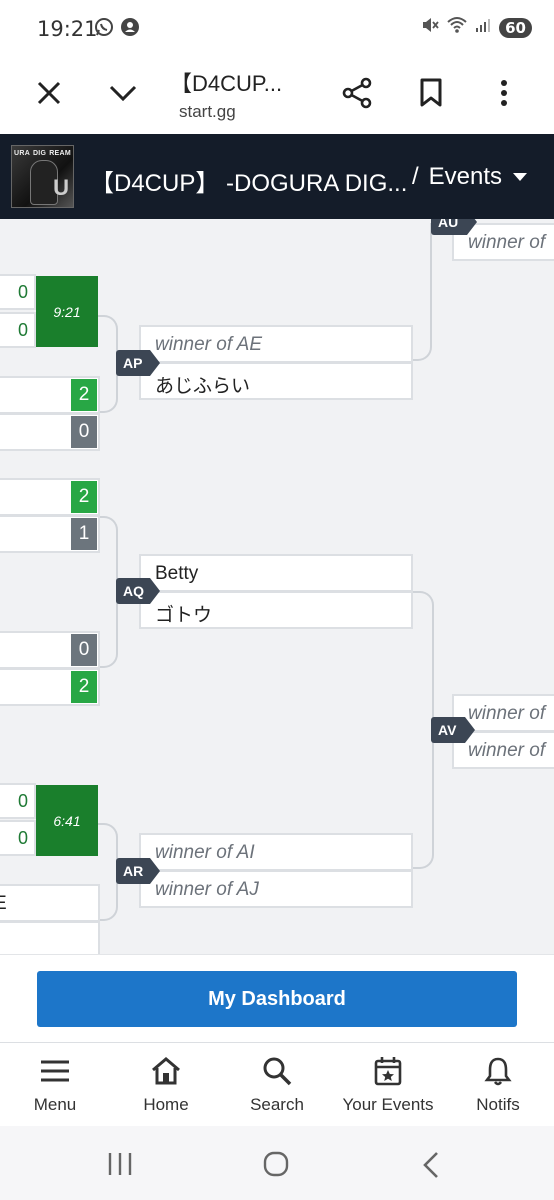 The height and width of the screenshot is (1200, 554). I want to click on more-vert-icon, so click(504, 93).